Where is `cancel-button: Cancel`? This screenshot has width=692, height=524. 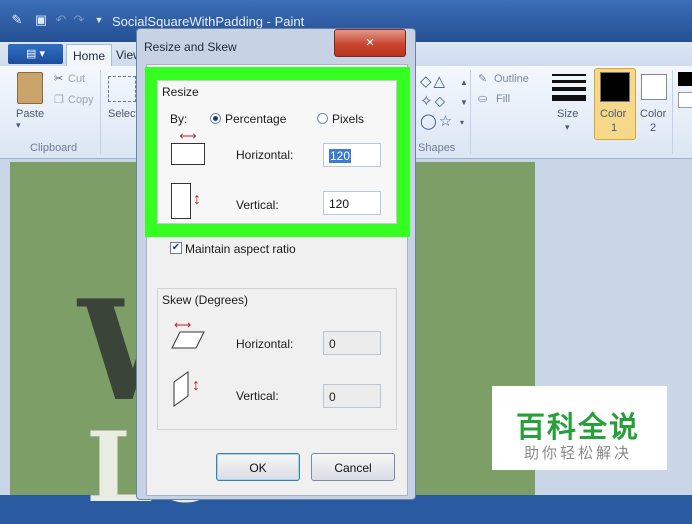 cancel-button: Cancel is located at coordinates (353, 467).